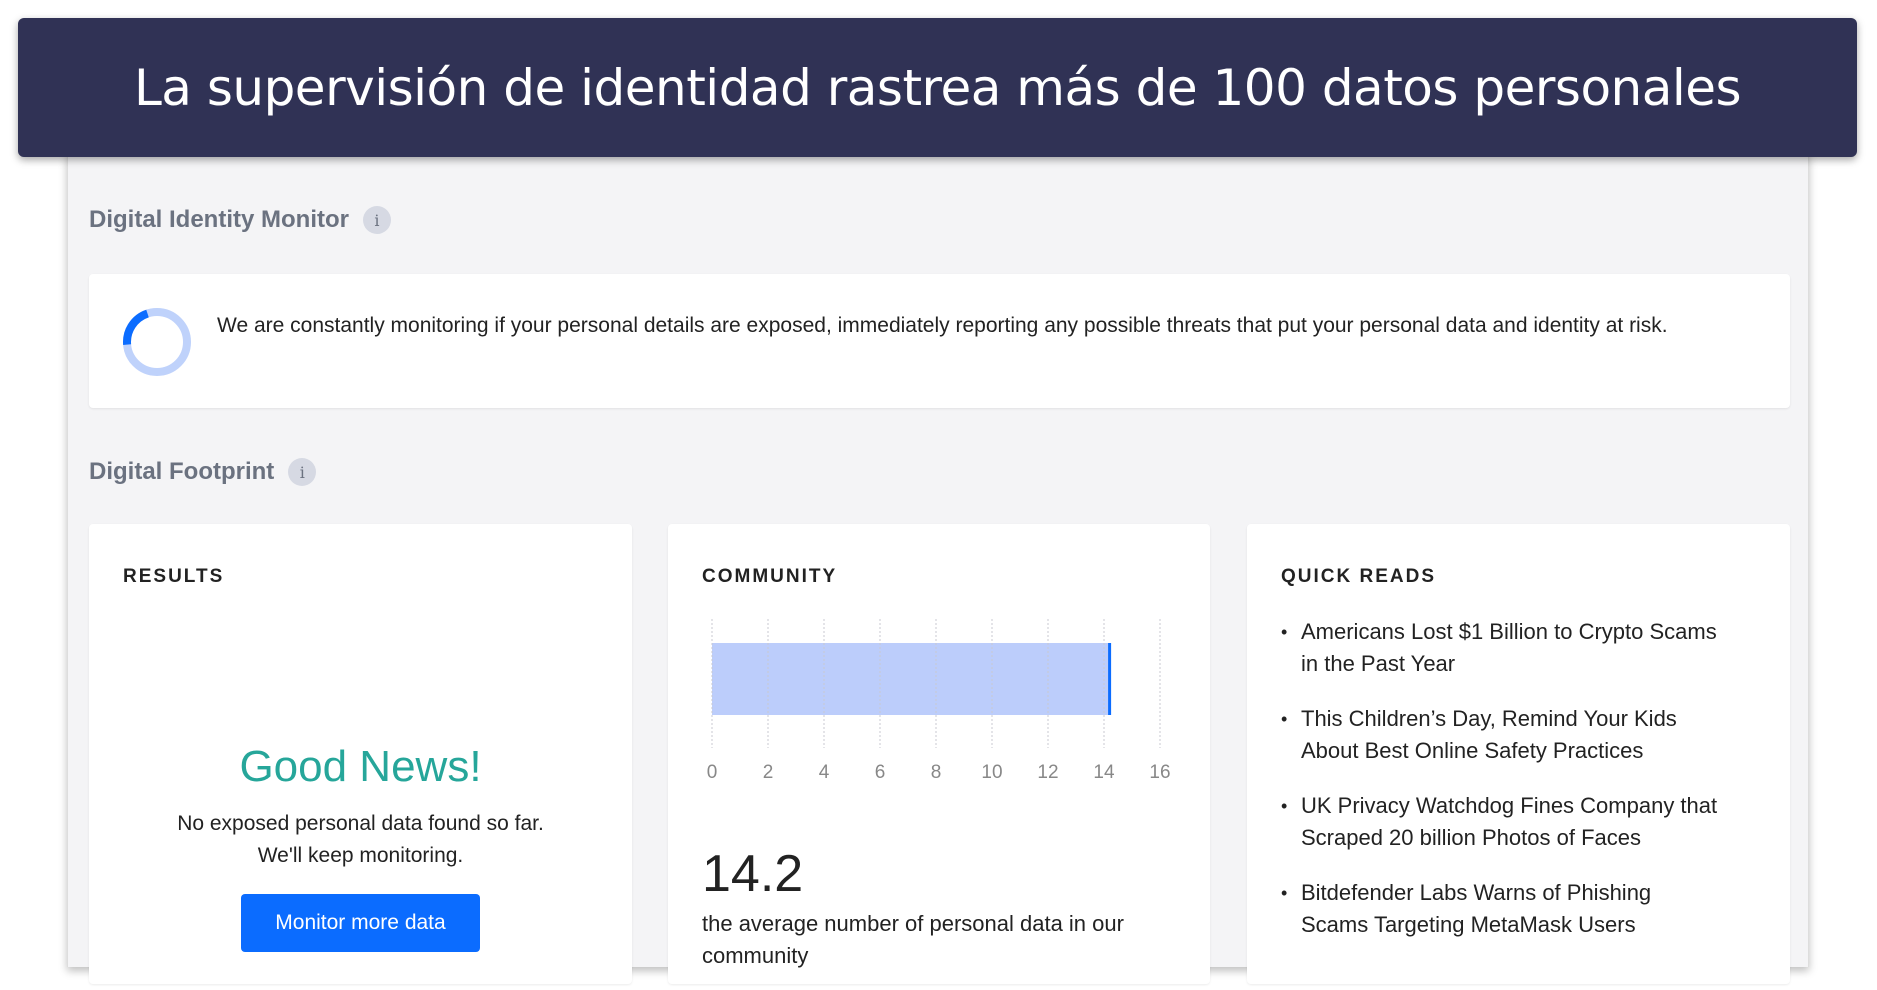 The width and height of the screenshot is (1877, 990). I want to click on section-title: Digital Footprint, so click(182, 471).